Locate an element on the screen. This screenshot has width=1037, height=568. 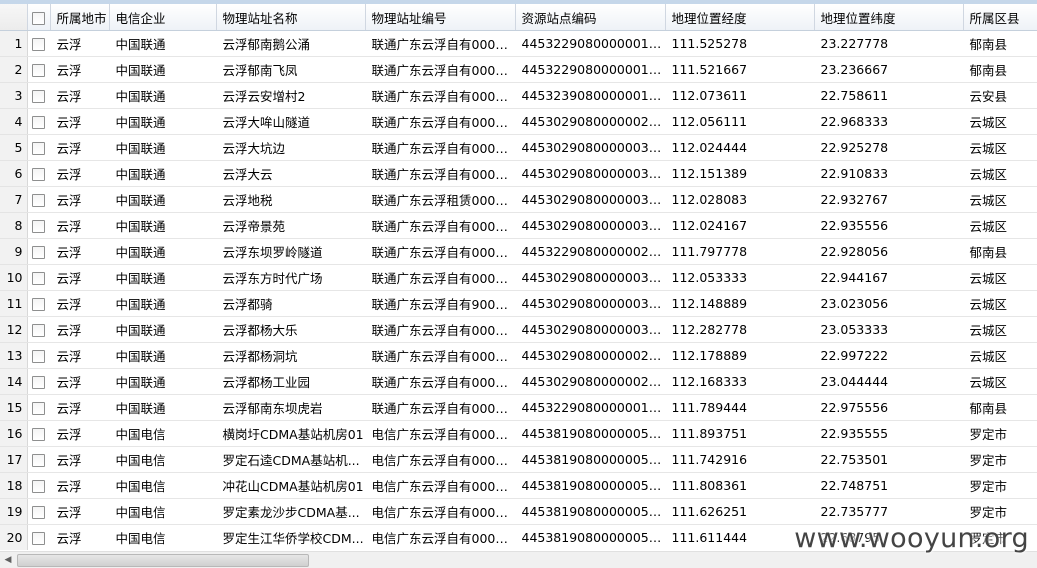
select-all-checkbox is located at coordinates (39, 17).